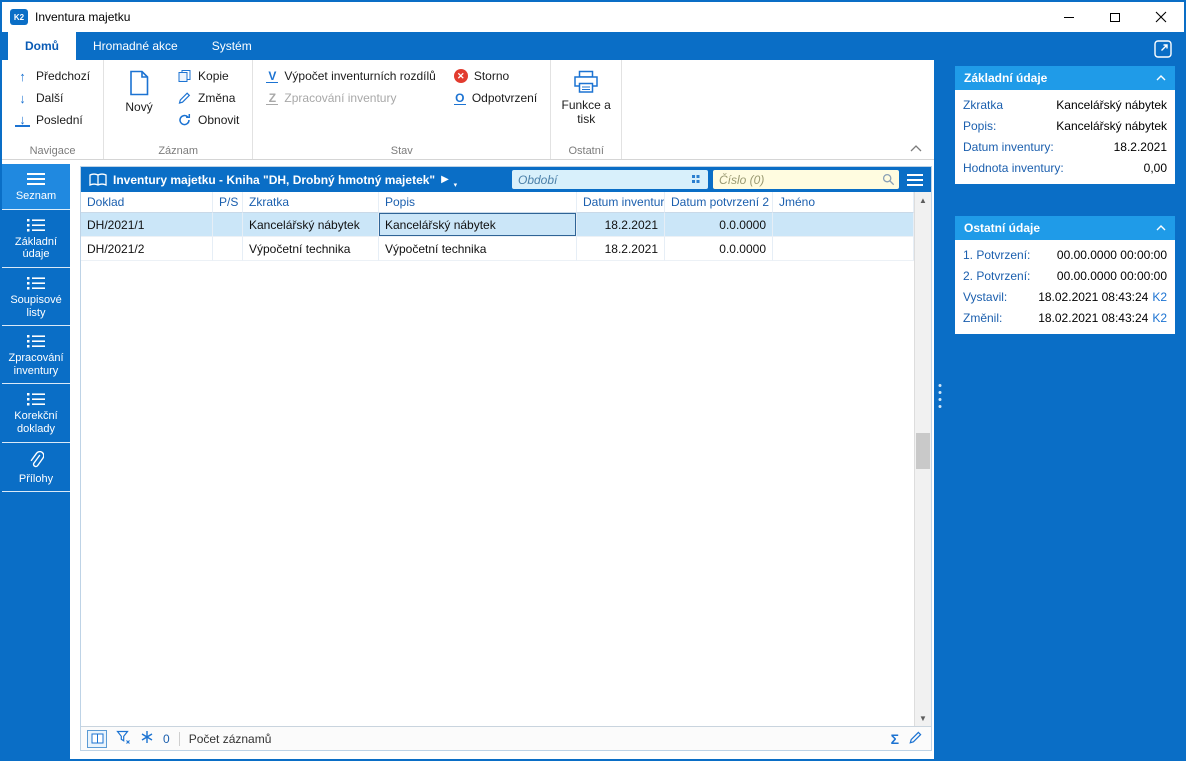  I want to click on column-header-ps: P/S, so click(228, 202).